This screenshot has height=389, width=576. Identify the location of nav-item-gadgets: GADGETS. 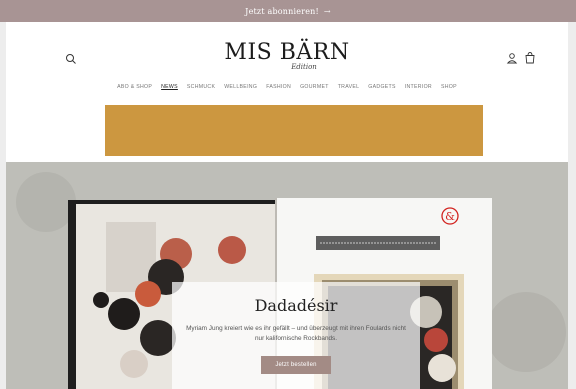
(381, 87).